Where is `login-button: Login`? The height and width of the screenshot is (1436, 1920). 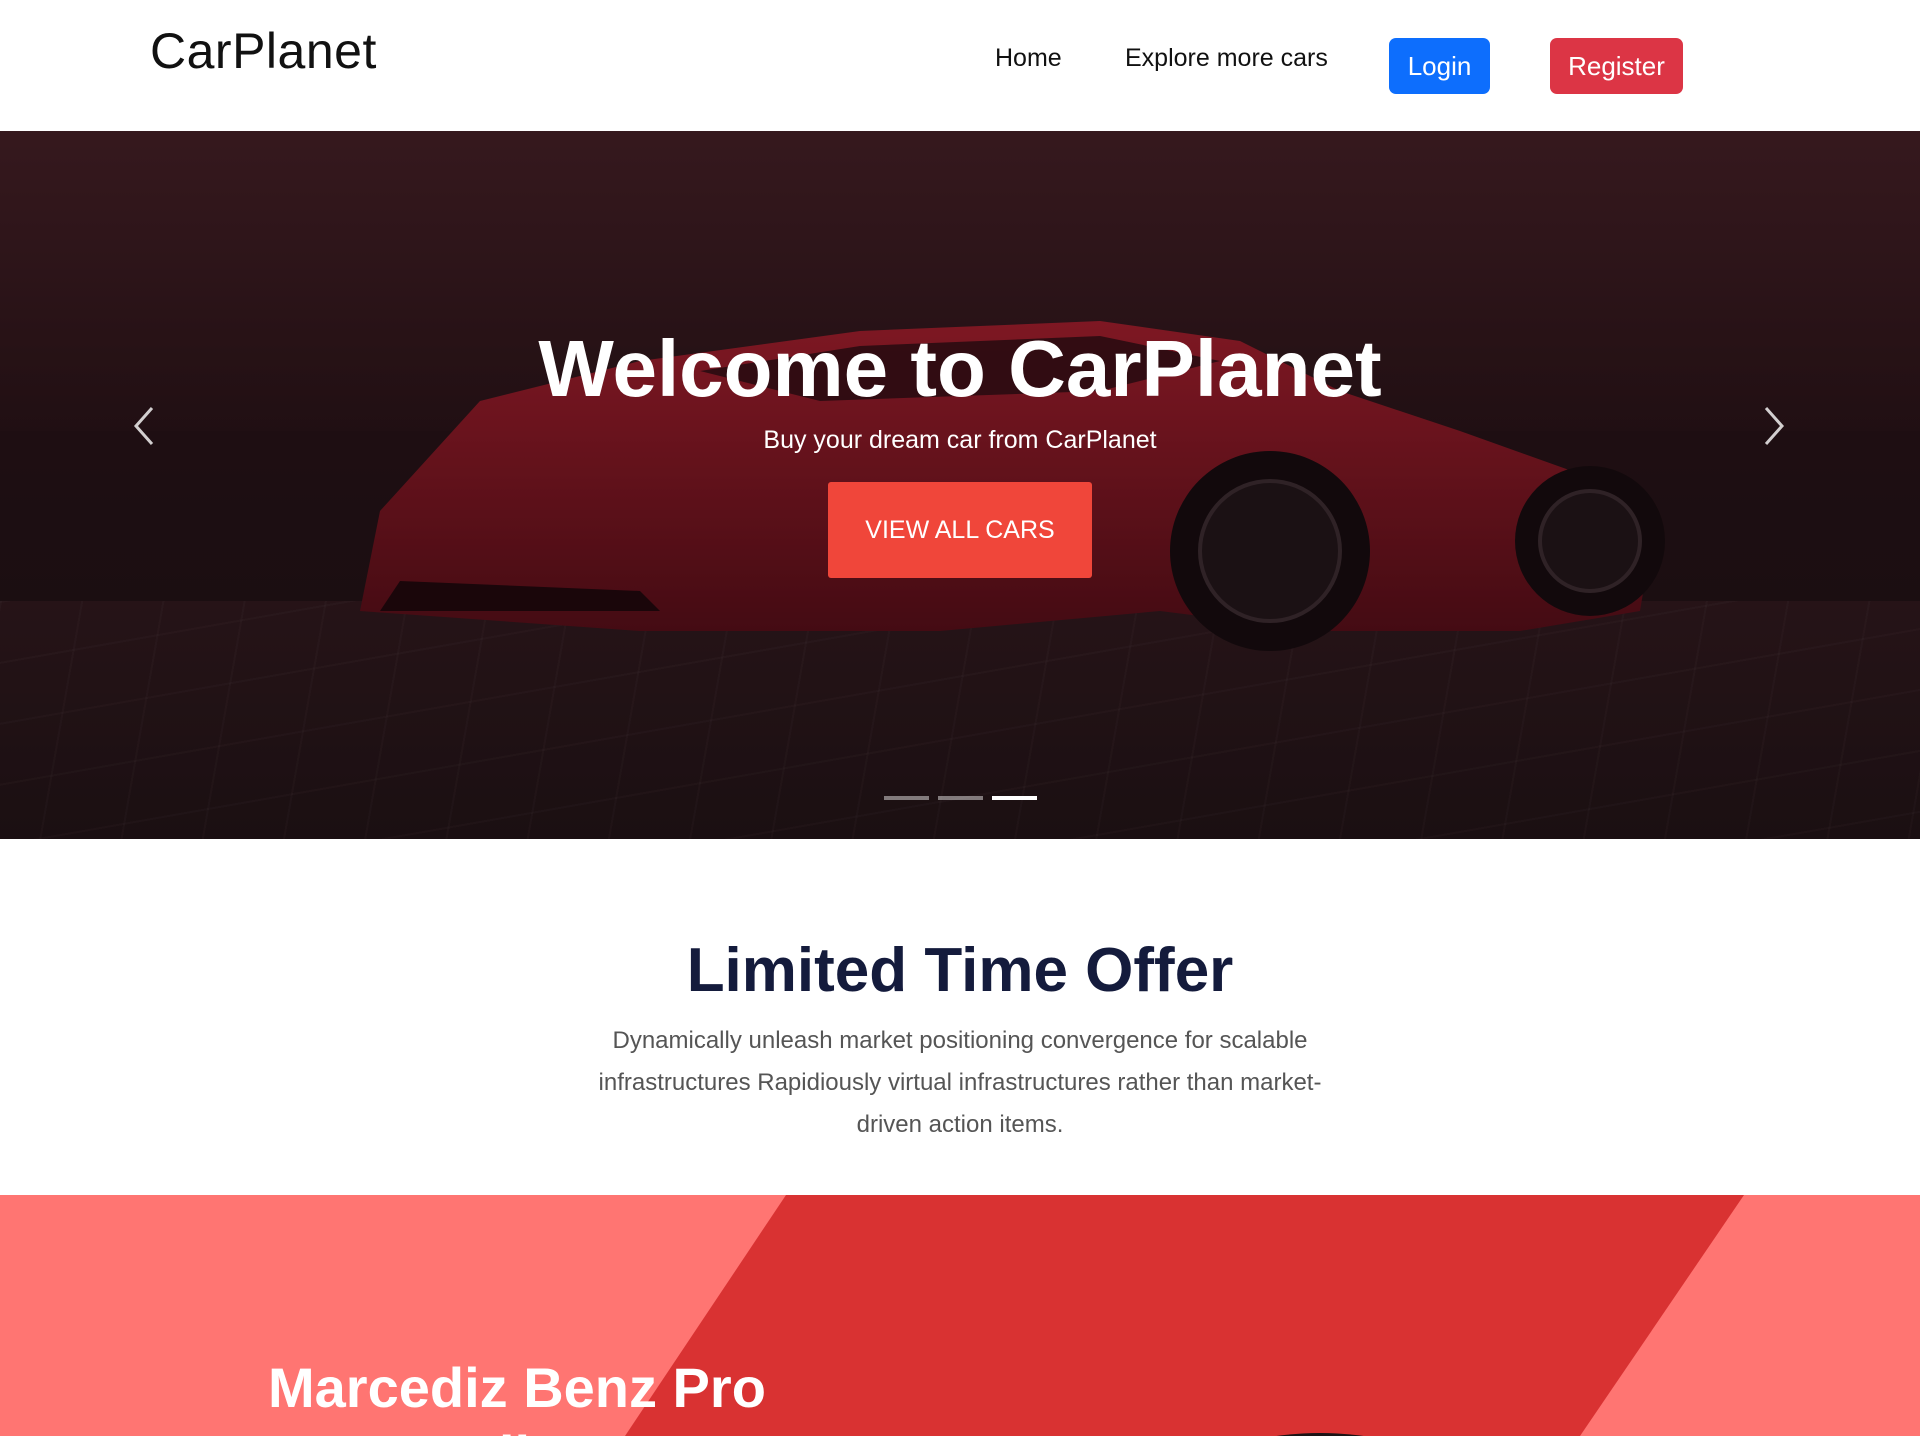
login-button: Login is located at coordinates (1439, 66).